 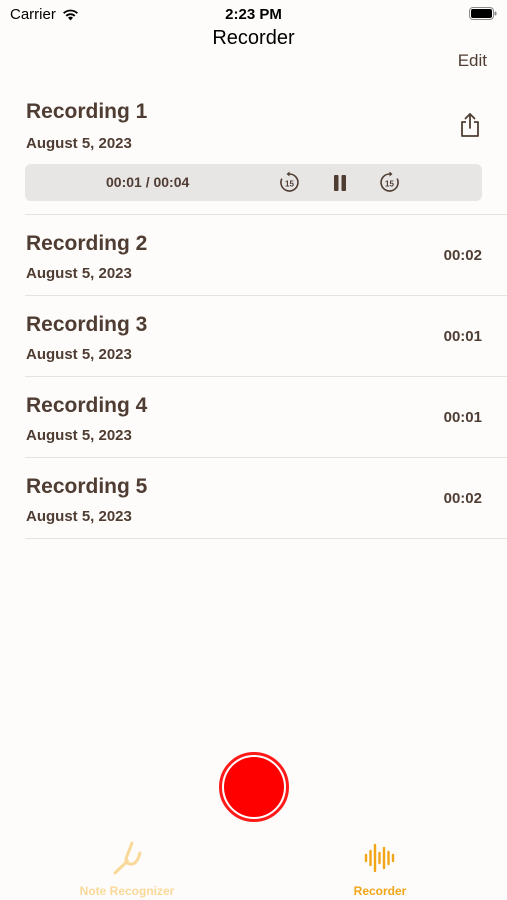 I want to click on recording-title: Recording 4, so click(x=87, y=405).